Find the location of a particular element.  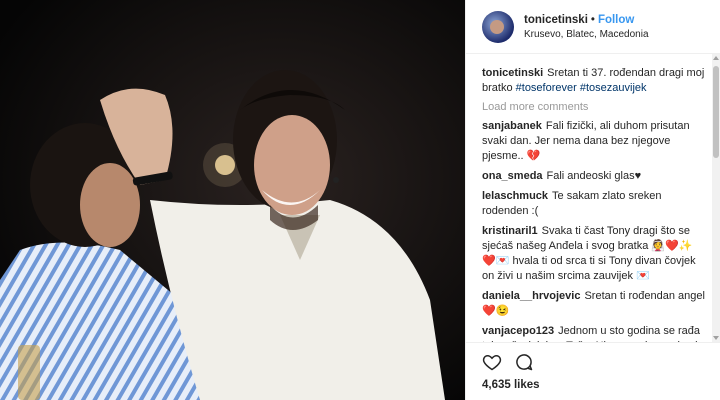

location-link: Krusevo, Blatec, Macedonia is located at coordinates (586, 34).